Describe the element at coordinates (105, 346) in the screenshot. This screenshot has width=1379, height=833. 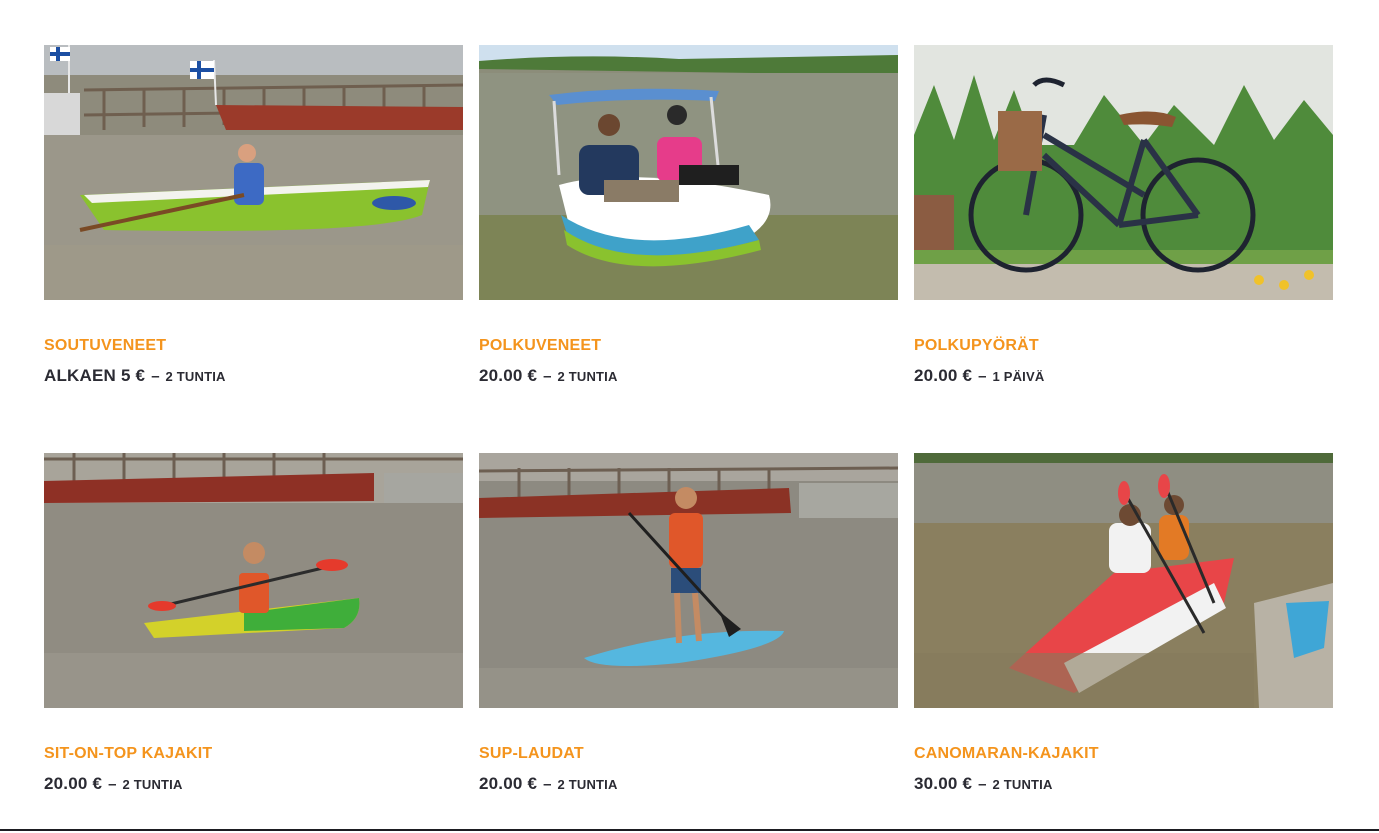
I see `product-title: SOUTUVENEET` at that location.